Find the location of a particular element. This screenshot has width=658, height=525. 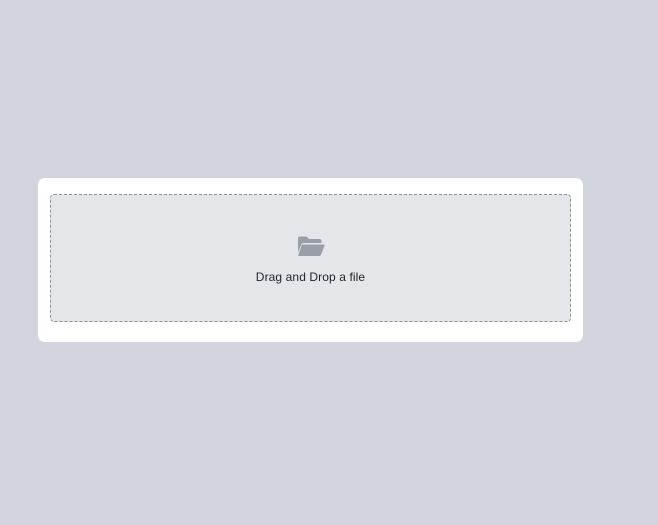

dropzone-label: Drag and Drop a file is located at coordinates (310, 276).